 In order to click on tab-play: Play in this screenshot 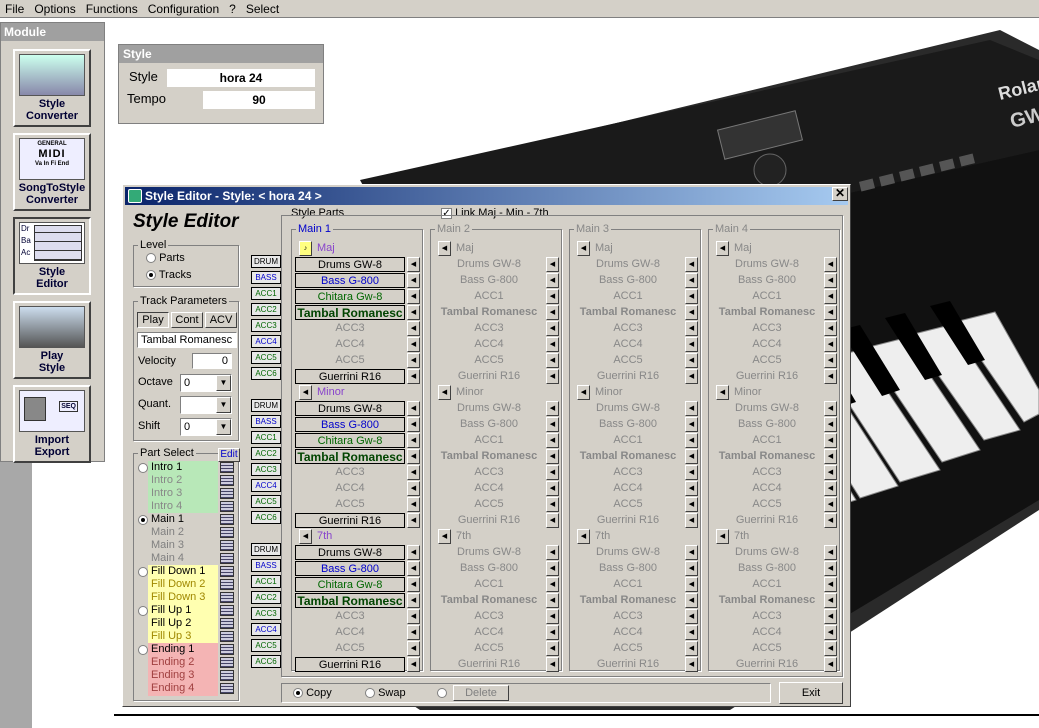, I will do `click(153, 320)`.